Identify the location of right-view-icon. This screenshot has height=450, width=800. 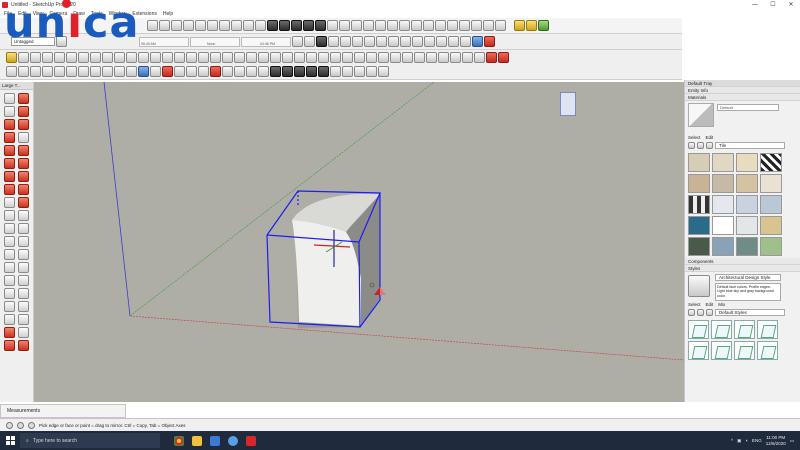
(441, 41).